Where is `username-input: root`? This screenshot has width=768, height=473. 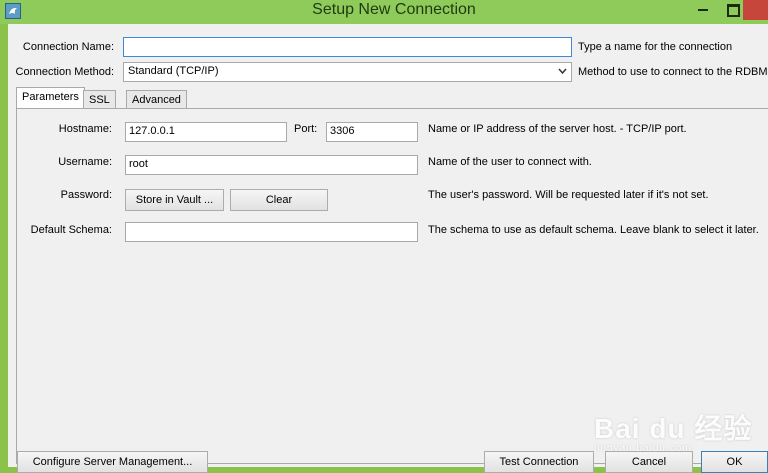 username-input: root is located at coordinates (271, 165).